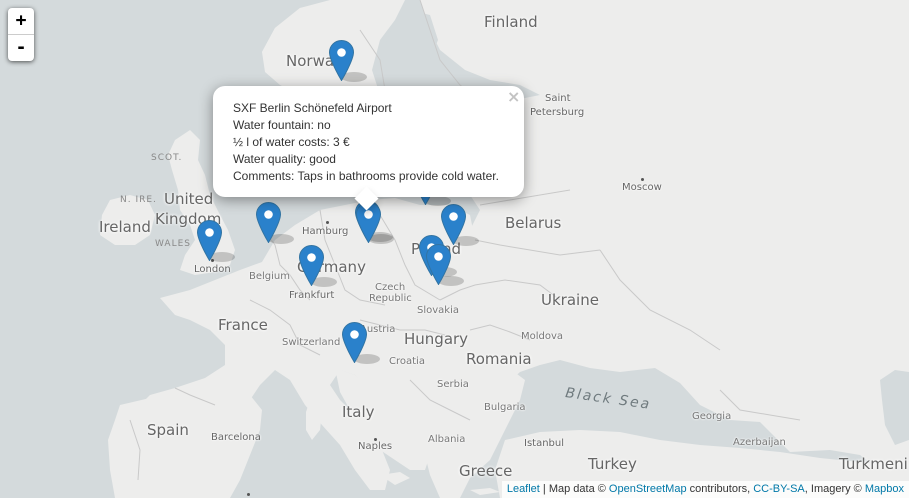 The image size is (909, 498). I want to click on city-dot-hamburg, so click(327, 222).